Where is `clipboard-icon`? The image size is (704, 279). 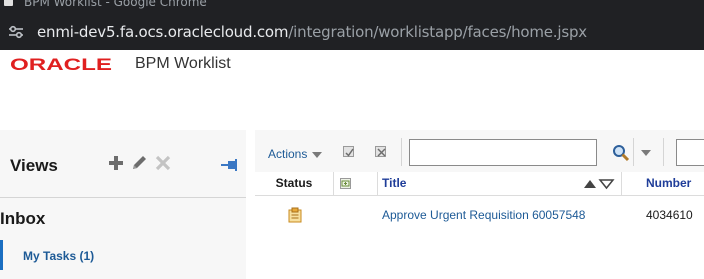 clipboard-icon is located at coordinates (295, 215).